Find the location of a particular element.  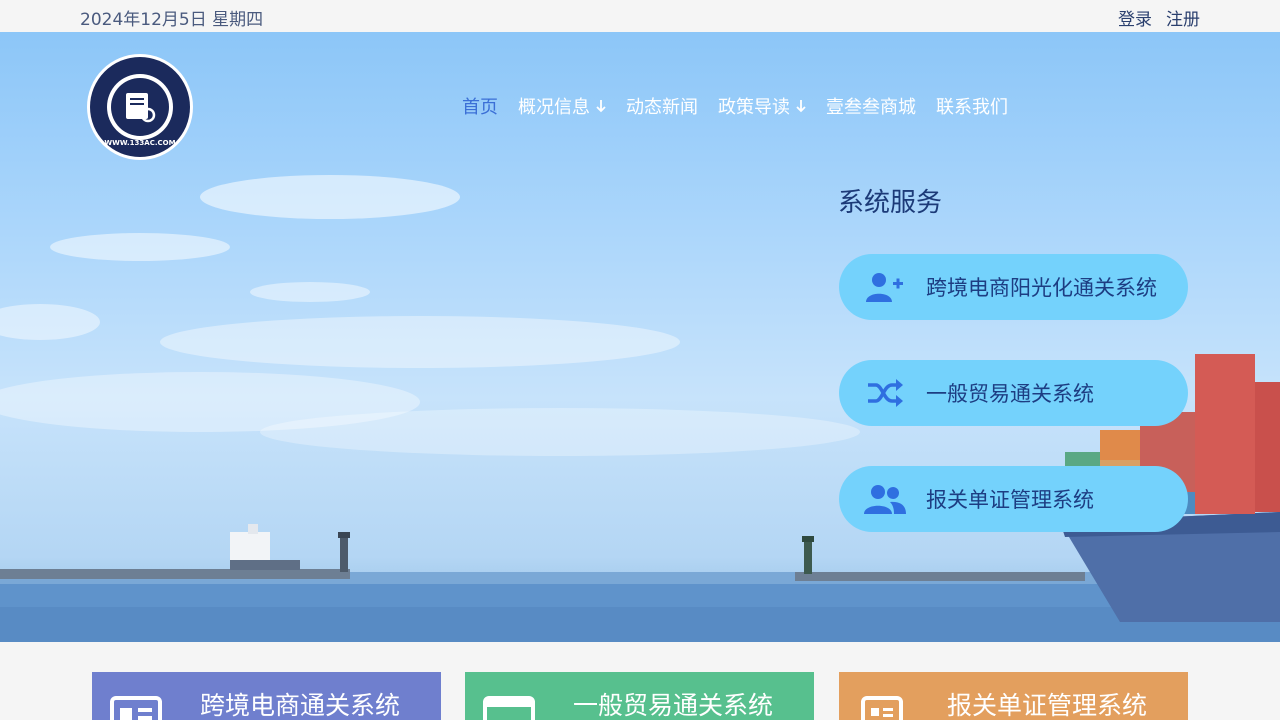

service-button-general-trade: 一般贸易通关系统 is located at coordinates (1013, 393).